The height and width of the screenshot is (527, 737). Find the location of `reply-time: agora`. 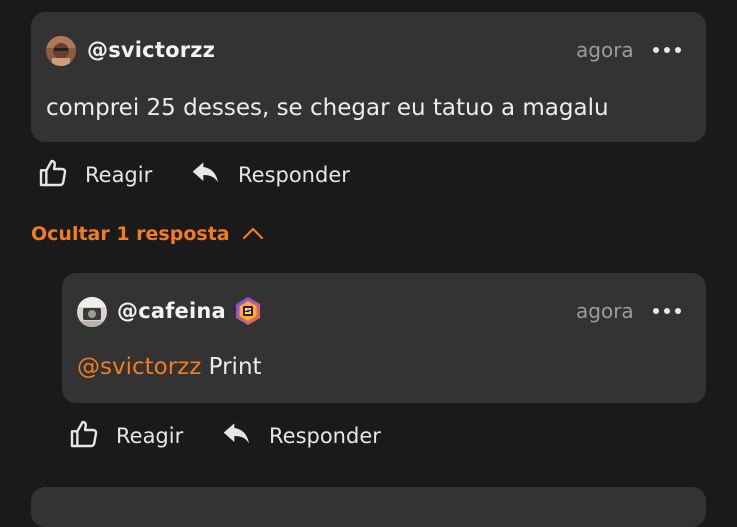

reply-time: agora is located at coordinates (605, 311).